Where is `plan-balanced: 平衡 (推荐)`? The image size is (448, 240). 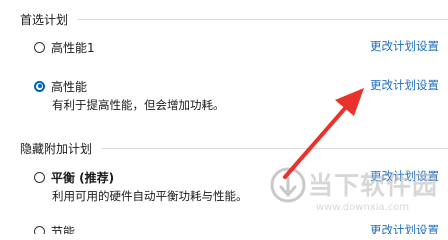
plan-balanced: 平衡 (推荐) is located at coordinates (74, 177).